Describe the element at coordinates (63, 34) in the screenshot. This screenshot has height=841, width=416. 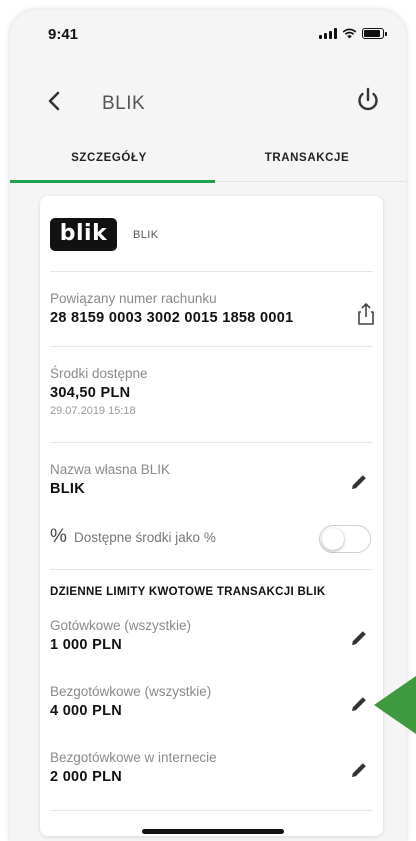
I see `status-time: 9:41` at that location.